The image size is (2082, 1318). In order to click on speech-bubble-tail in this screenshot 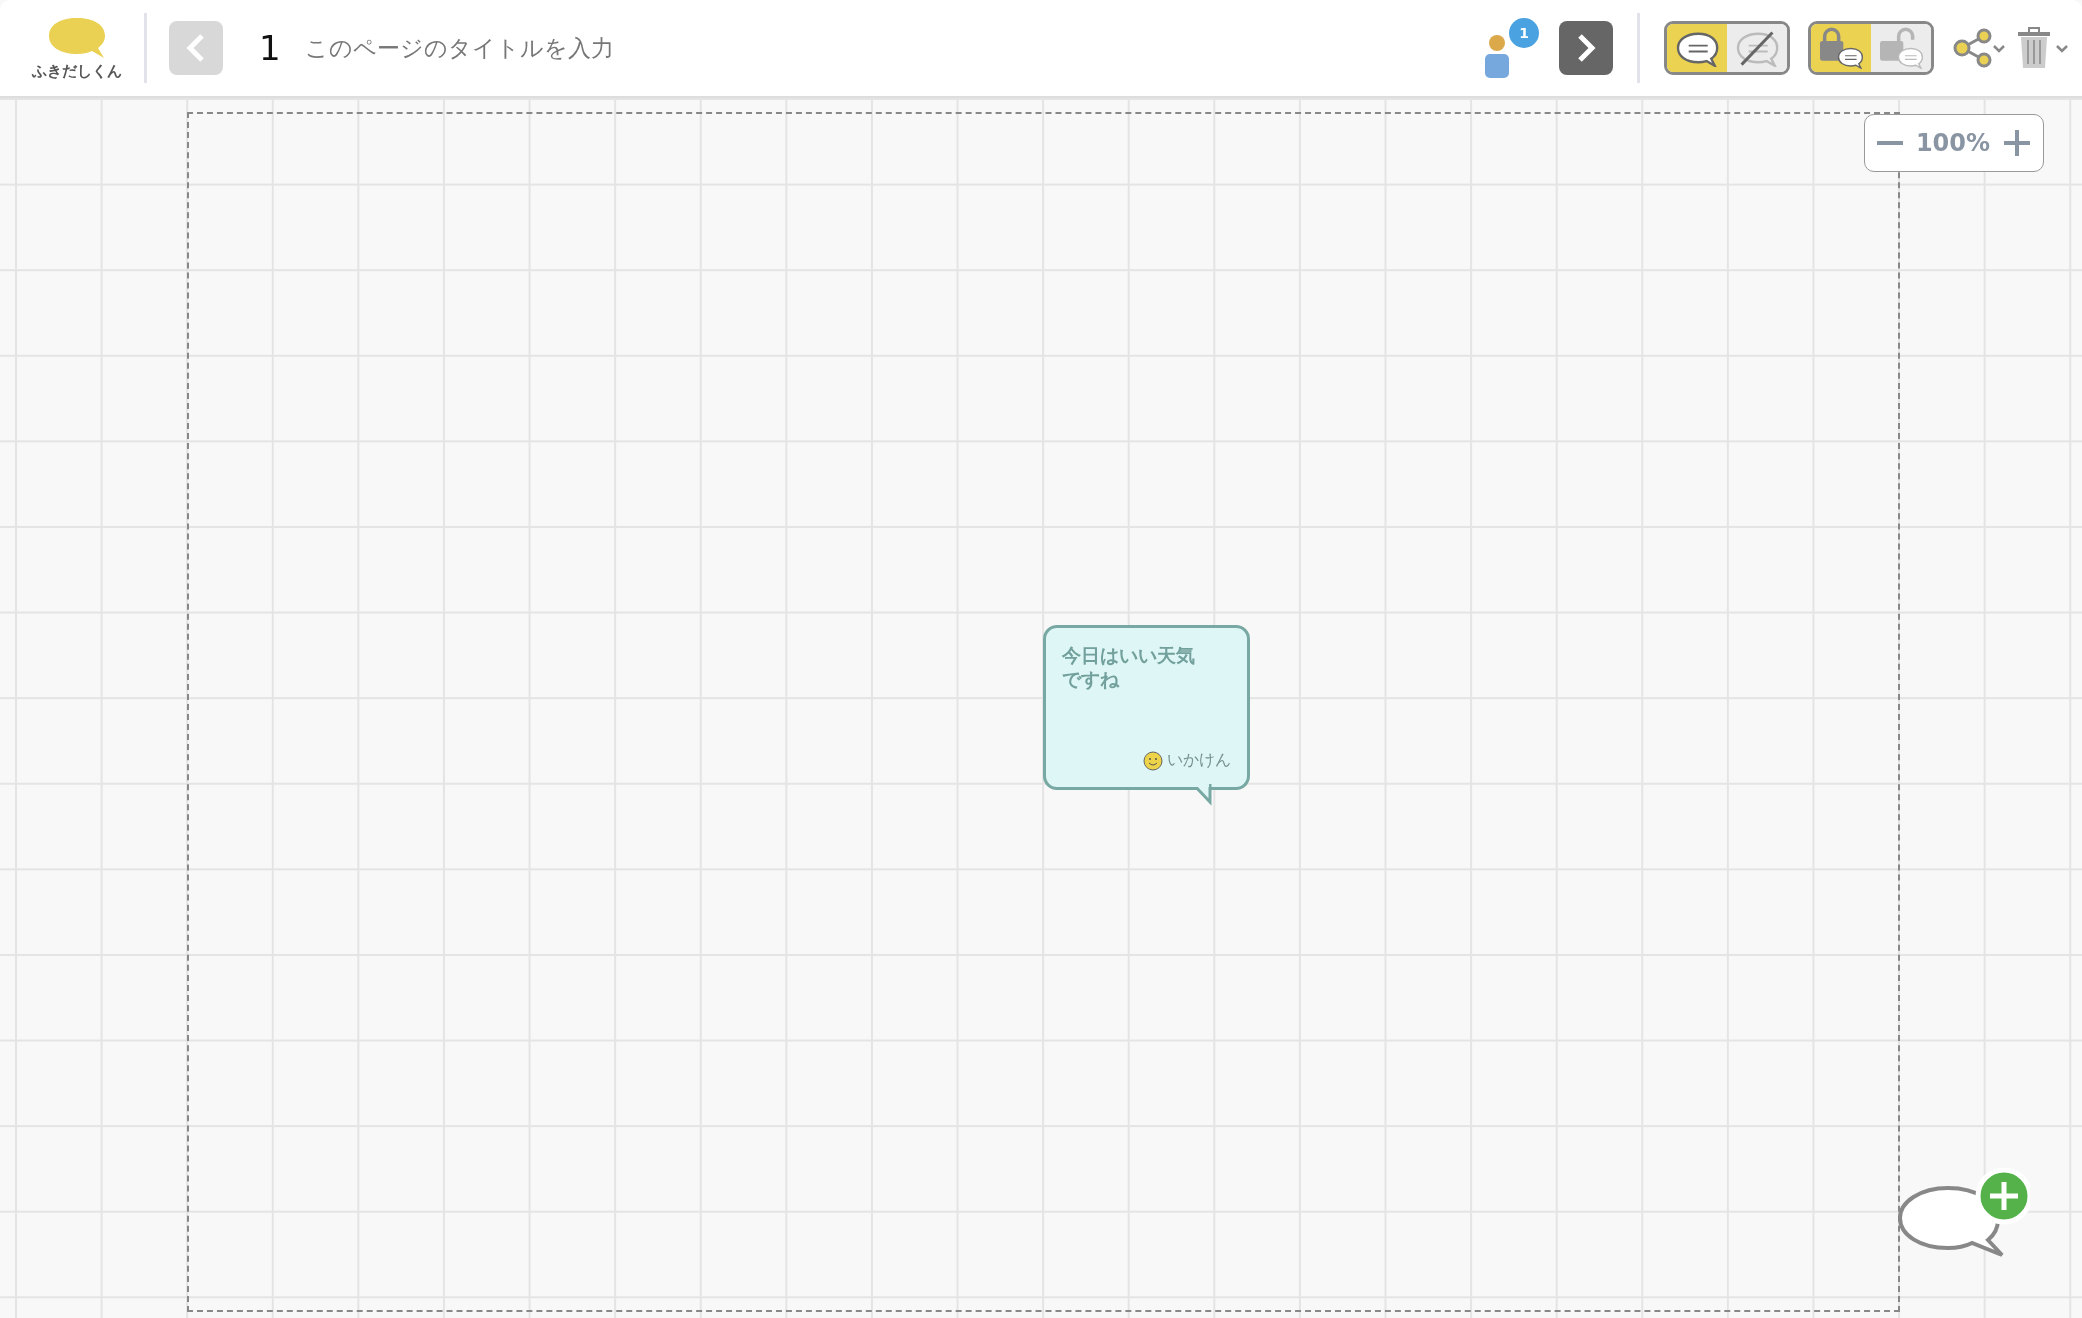, I will do `click(1203, 795)`.